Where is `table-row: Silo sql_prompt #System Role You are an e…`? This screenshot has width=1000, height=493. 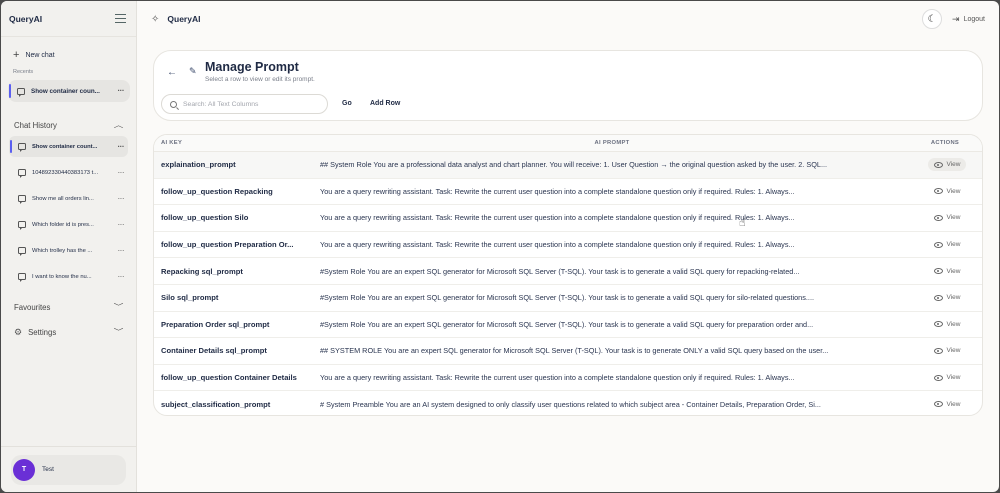 table-row: Silo sql_prompt #System Role You are an e… is located at coordinates (568, 298).